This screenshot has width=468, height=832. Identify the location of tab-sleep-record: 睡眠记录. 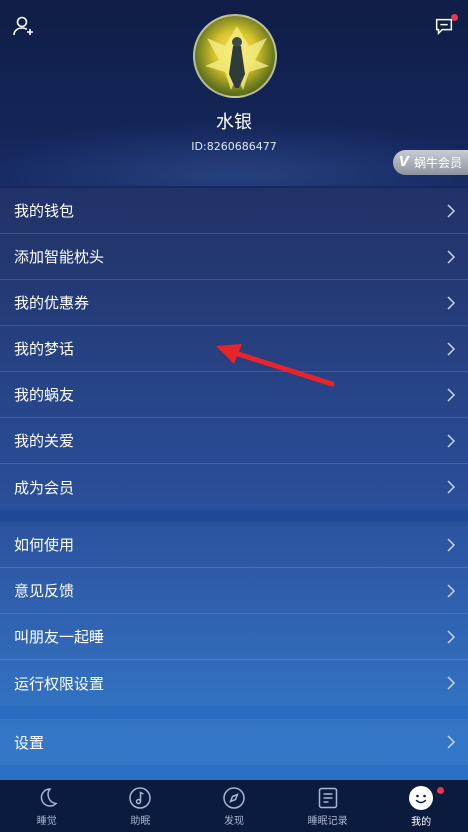
(328, 806).